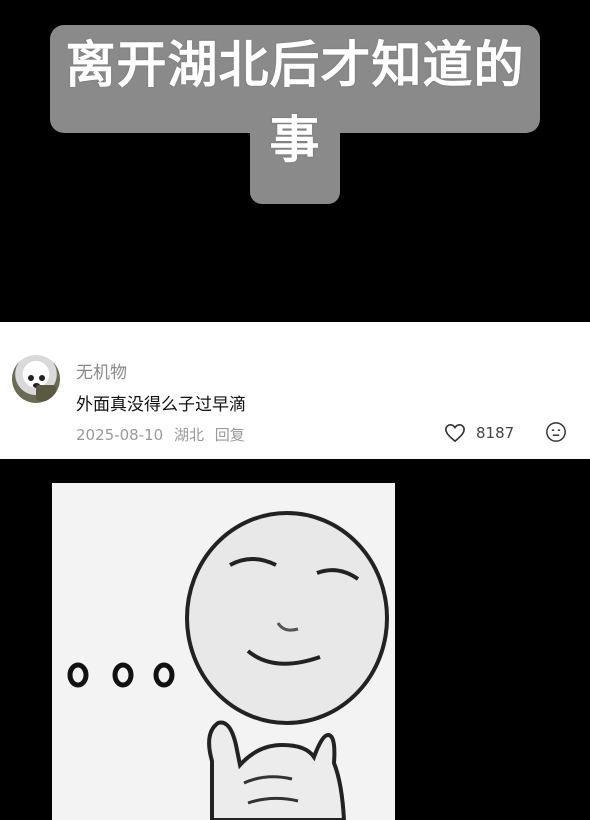 The height and width of the screenshot is (820, 590). Describe the element at coordinates (295, 102) in the screenshot. I see `video-title: 离开湖北后才知道的 事` at that location.